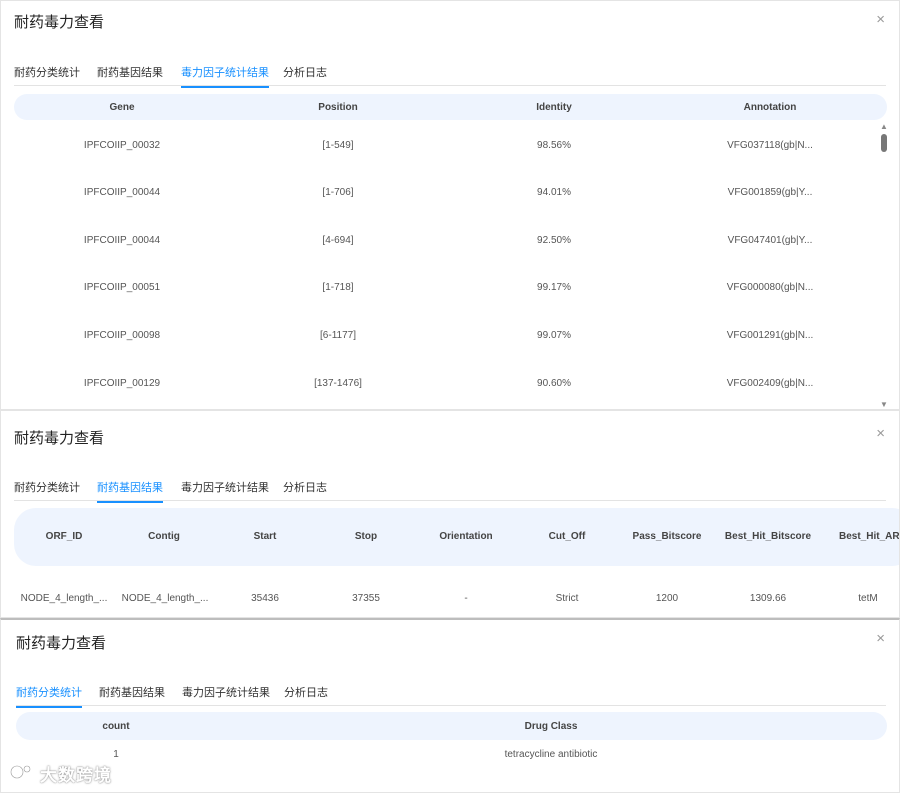 Image resolution: width=900 pixels, height=793 pixels. Describe the element at coordinates (567, 598) in the screenshot. I see `cut-off-cell: Strict` at that location.